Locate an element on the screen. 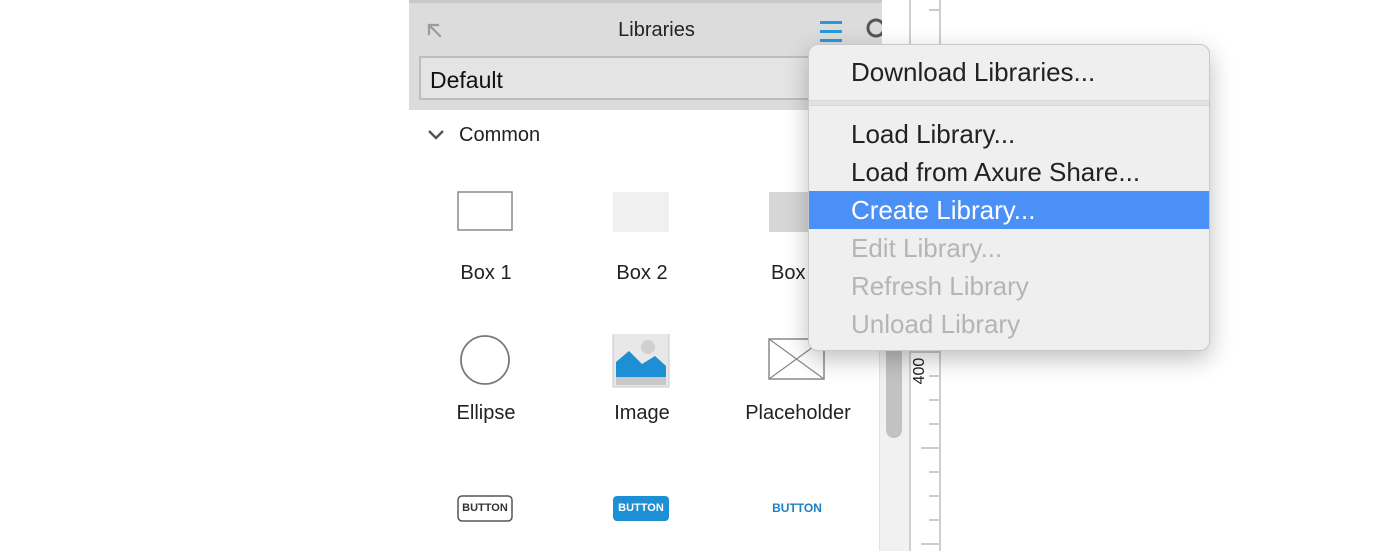  chevron-down-icon is located at coordinates (436, 135).